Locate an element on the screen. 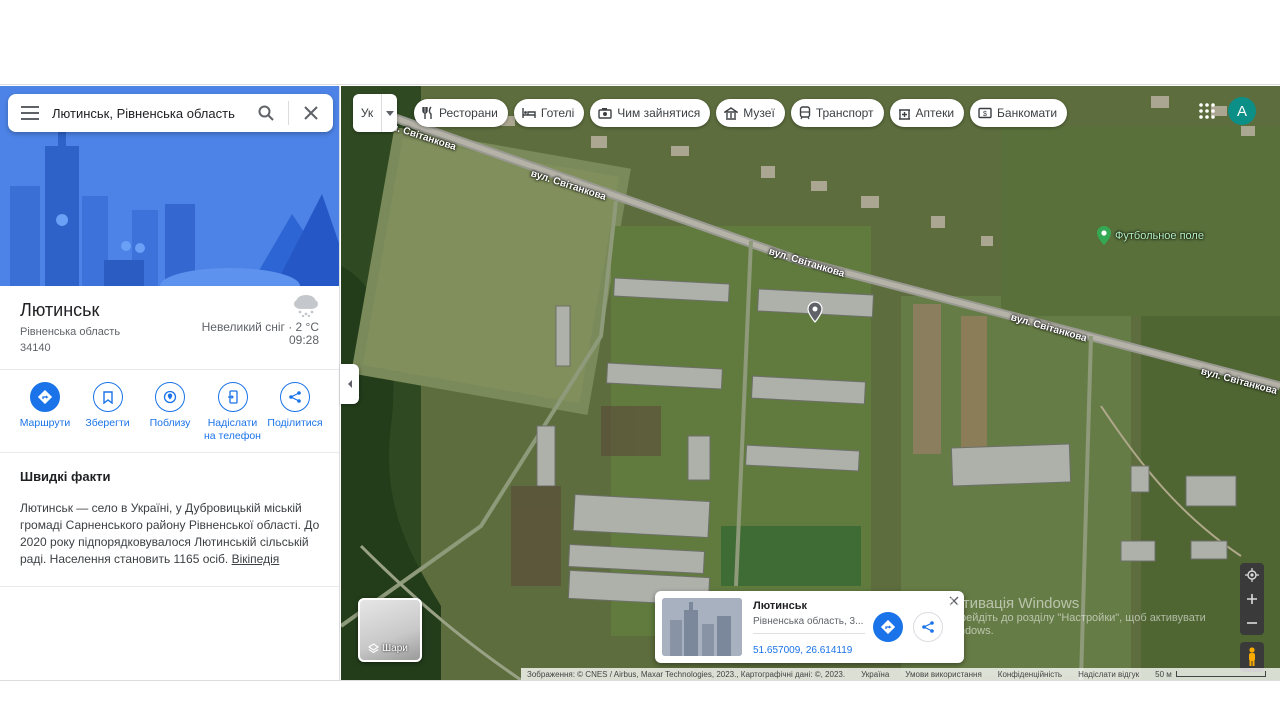 The height and width of the screenshot is (720, 1280). layers-icon is located at coordinates (373, 648).